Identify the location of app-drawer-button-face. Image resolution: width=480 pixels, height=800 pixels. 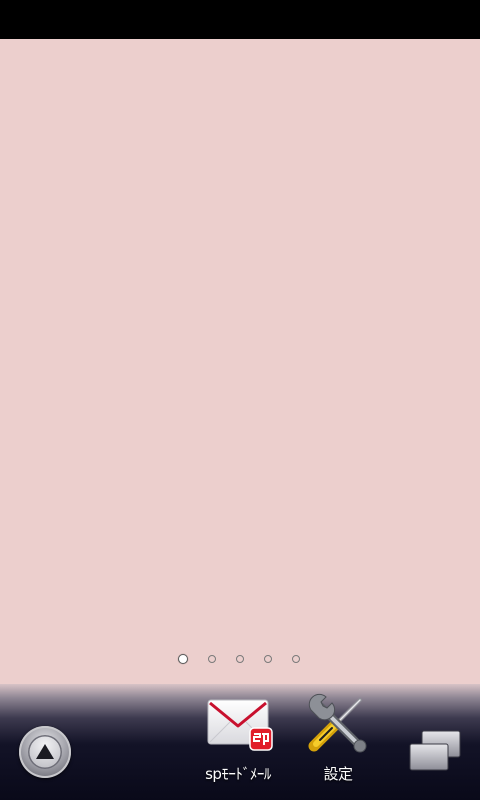
(45, 752).